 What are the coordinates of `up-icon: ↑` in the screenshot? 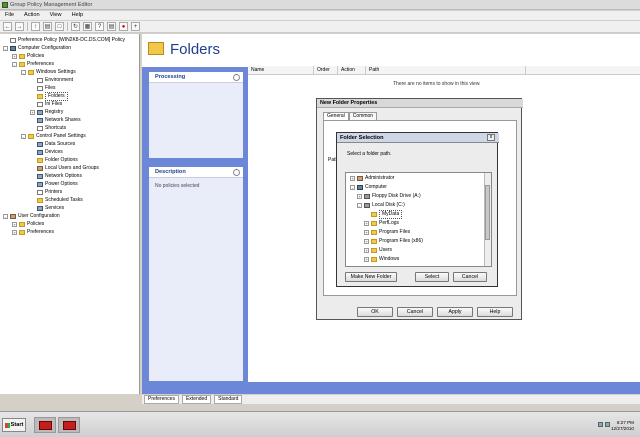 It's located at (35, 26).